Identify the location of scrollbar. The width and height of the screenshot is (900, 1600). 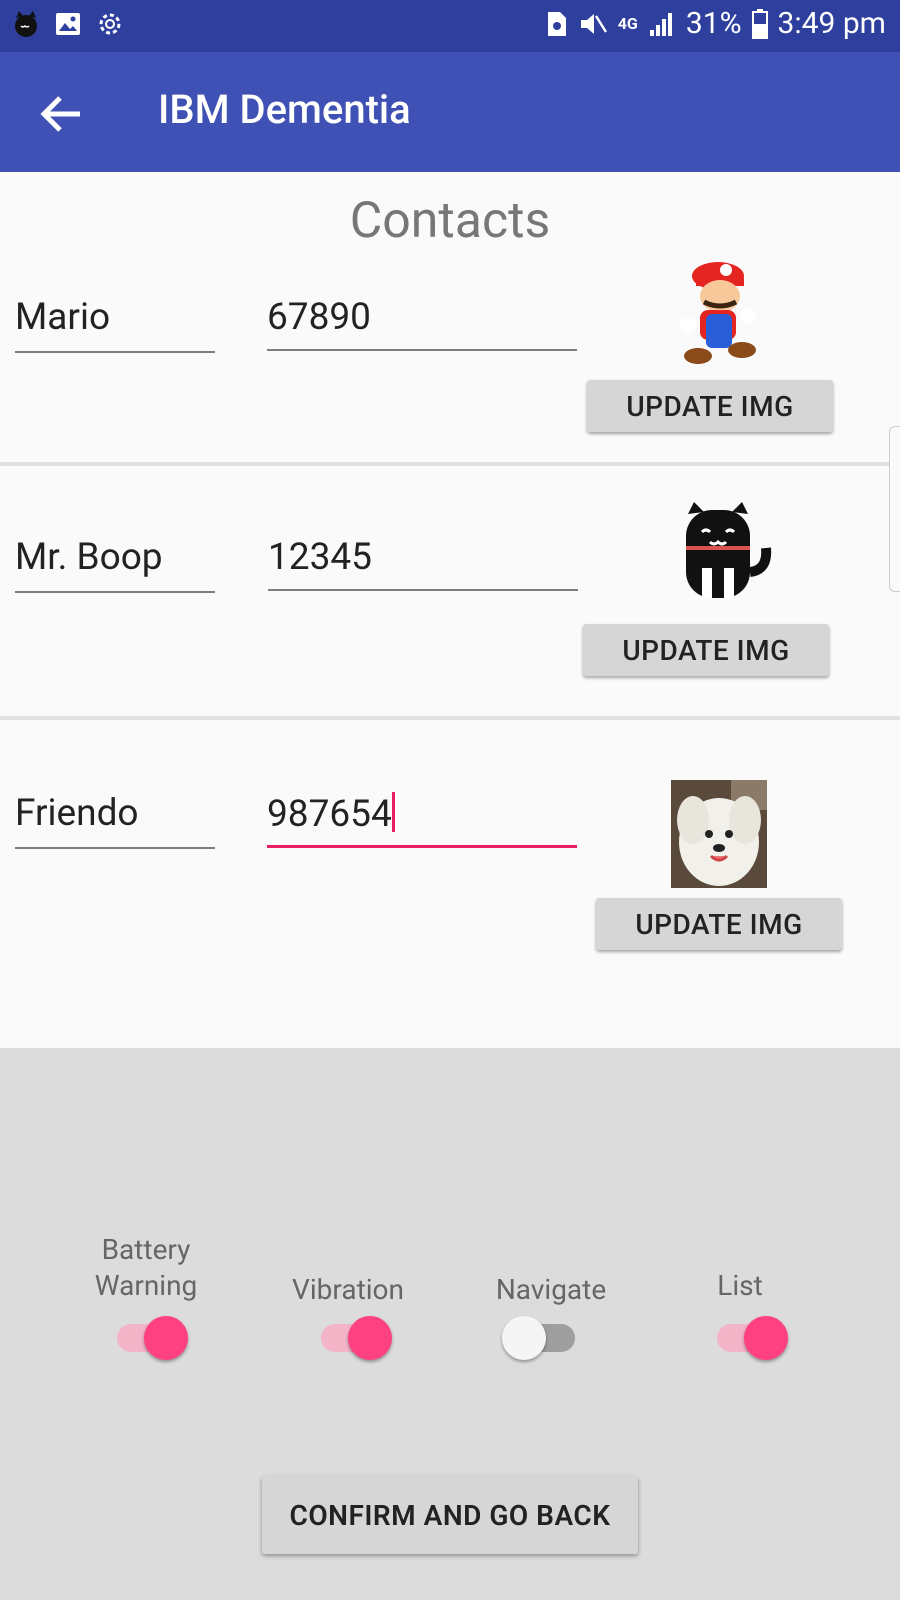
(894, 509).